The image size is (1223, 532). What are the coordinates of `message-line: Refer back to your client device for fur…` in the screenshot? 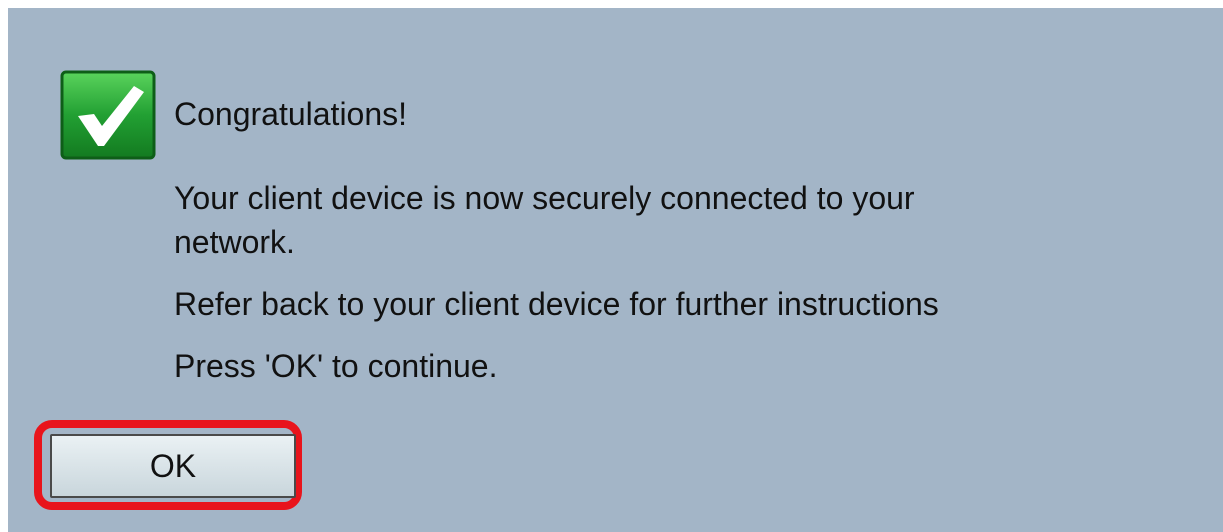 It's located at (556, 304).